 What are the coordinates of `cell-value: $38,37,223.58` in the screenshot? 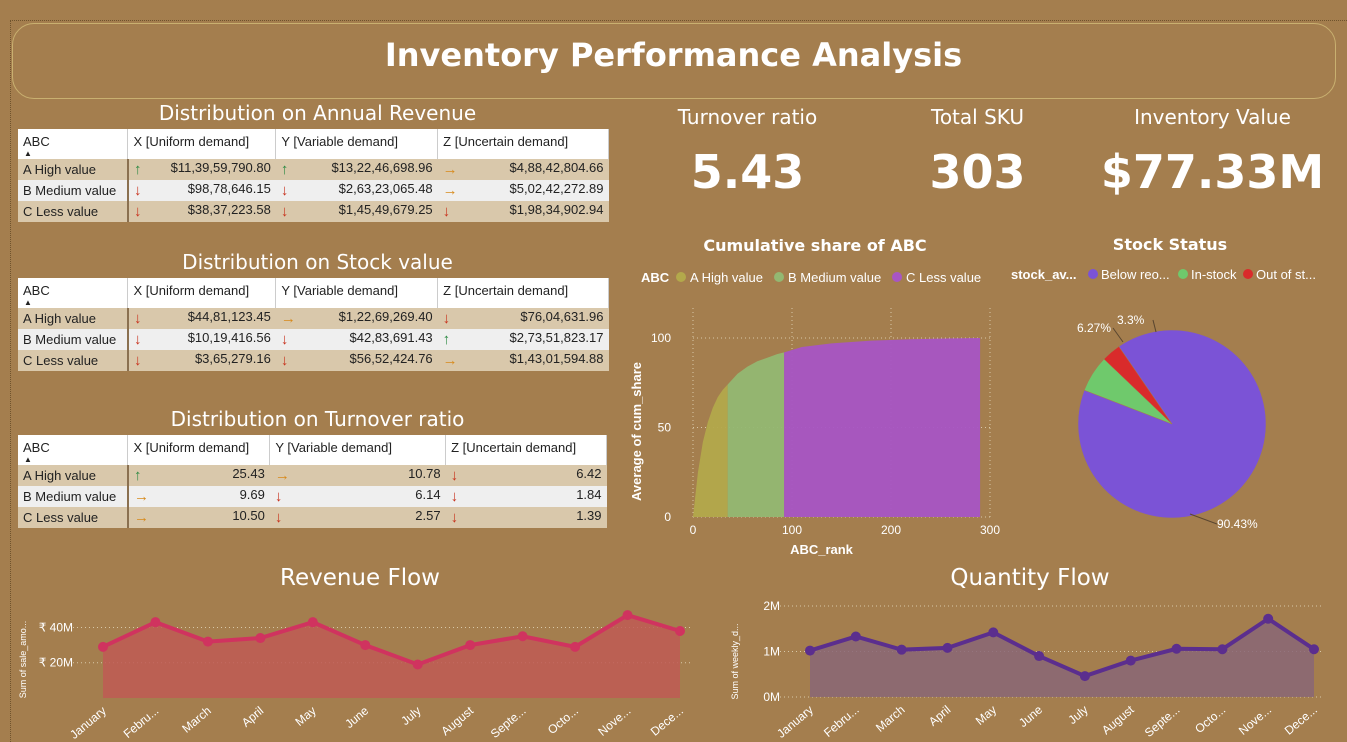 It's located at (229, 209).